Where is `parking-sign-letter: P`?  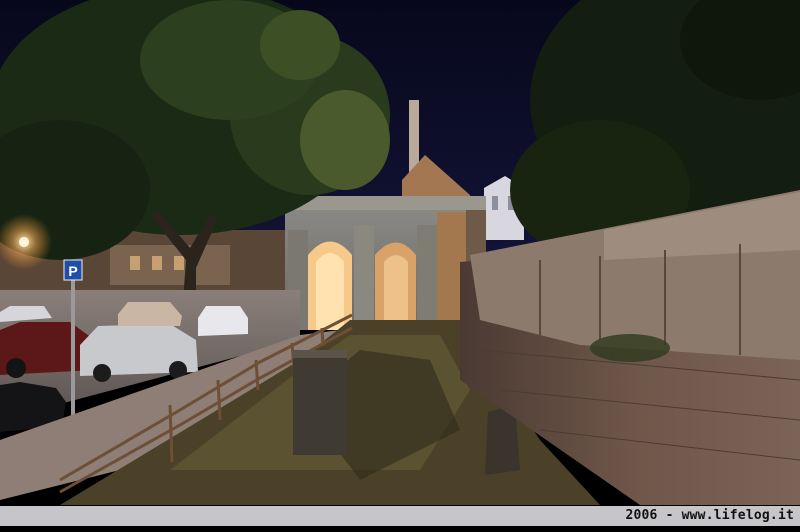
parking-sign-letter: P is located at coordinates (72, 271).